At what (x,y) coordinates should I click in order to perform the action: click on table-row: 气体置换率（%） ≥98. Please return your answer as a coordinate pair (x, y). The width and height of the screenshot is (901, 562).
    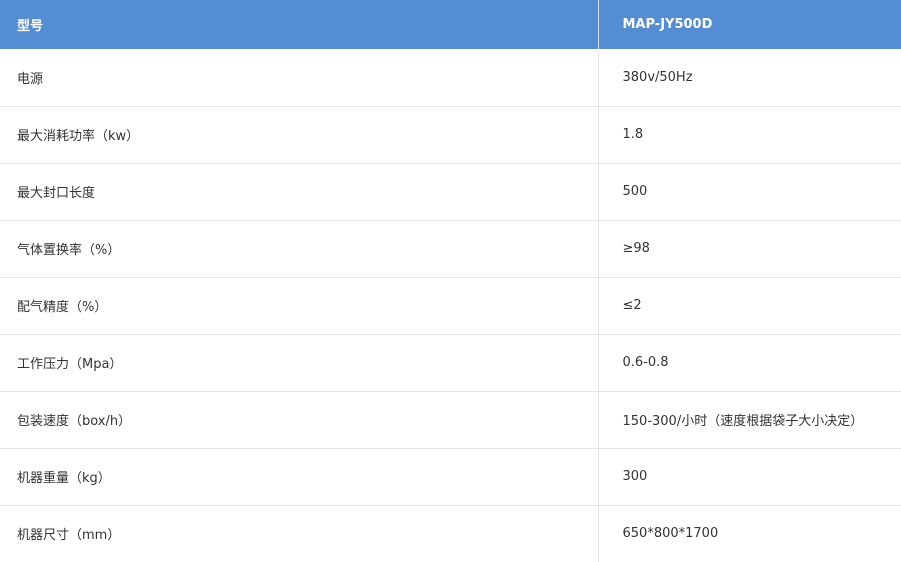
    Looking at the image, I should click on (450, 249).